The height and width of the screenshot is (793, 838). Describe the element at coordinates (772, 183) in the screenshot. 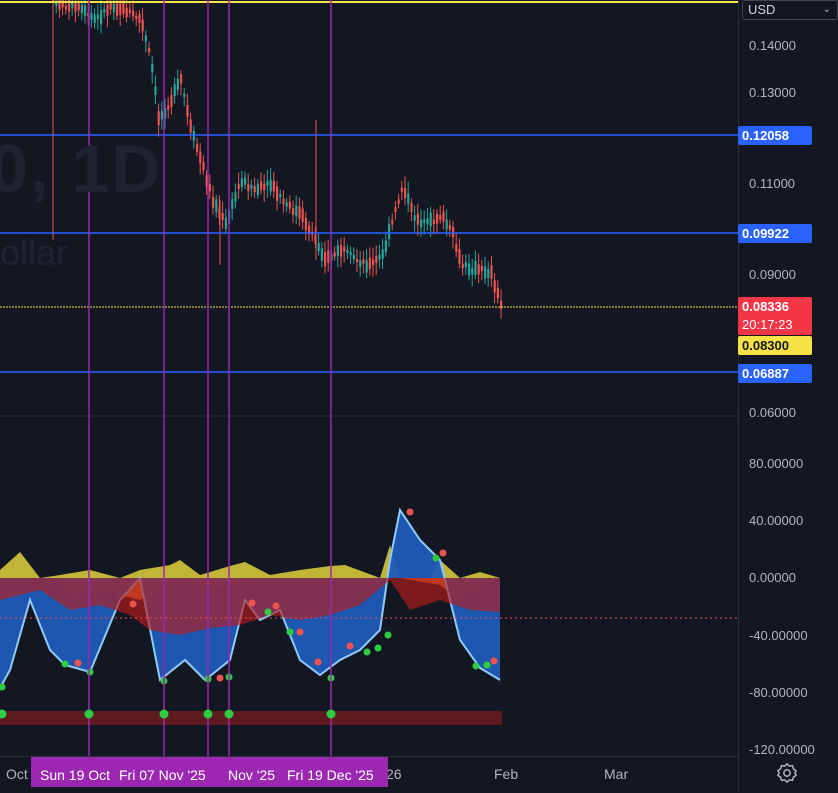

I see `price-tick: 0.11000` at that location.